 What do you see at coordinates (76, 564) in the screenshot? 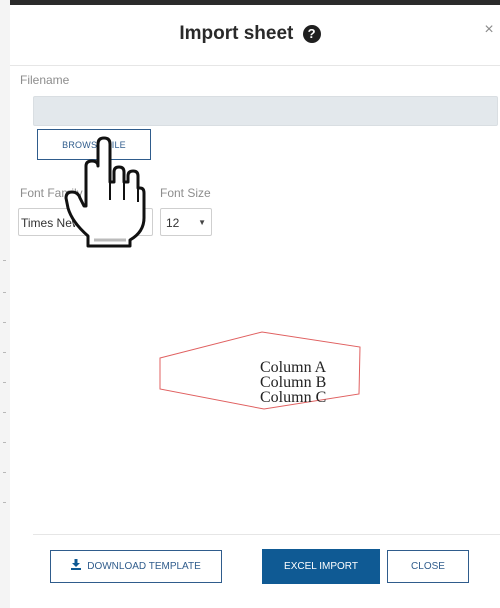
I see `download-icon` at bounding box center [76, 564].